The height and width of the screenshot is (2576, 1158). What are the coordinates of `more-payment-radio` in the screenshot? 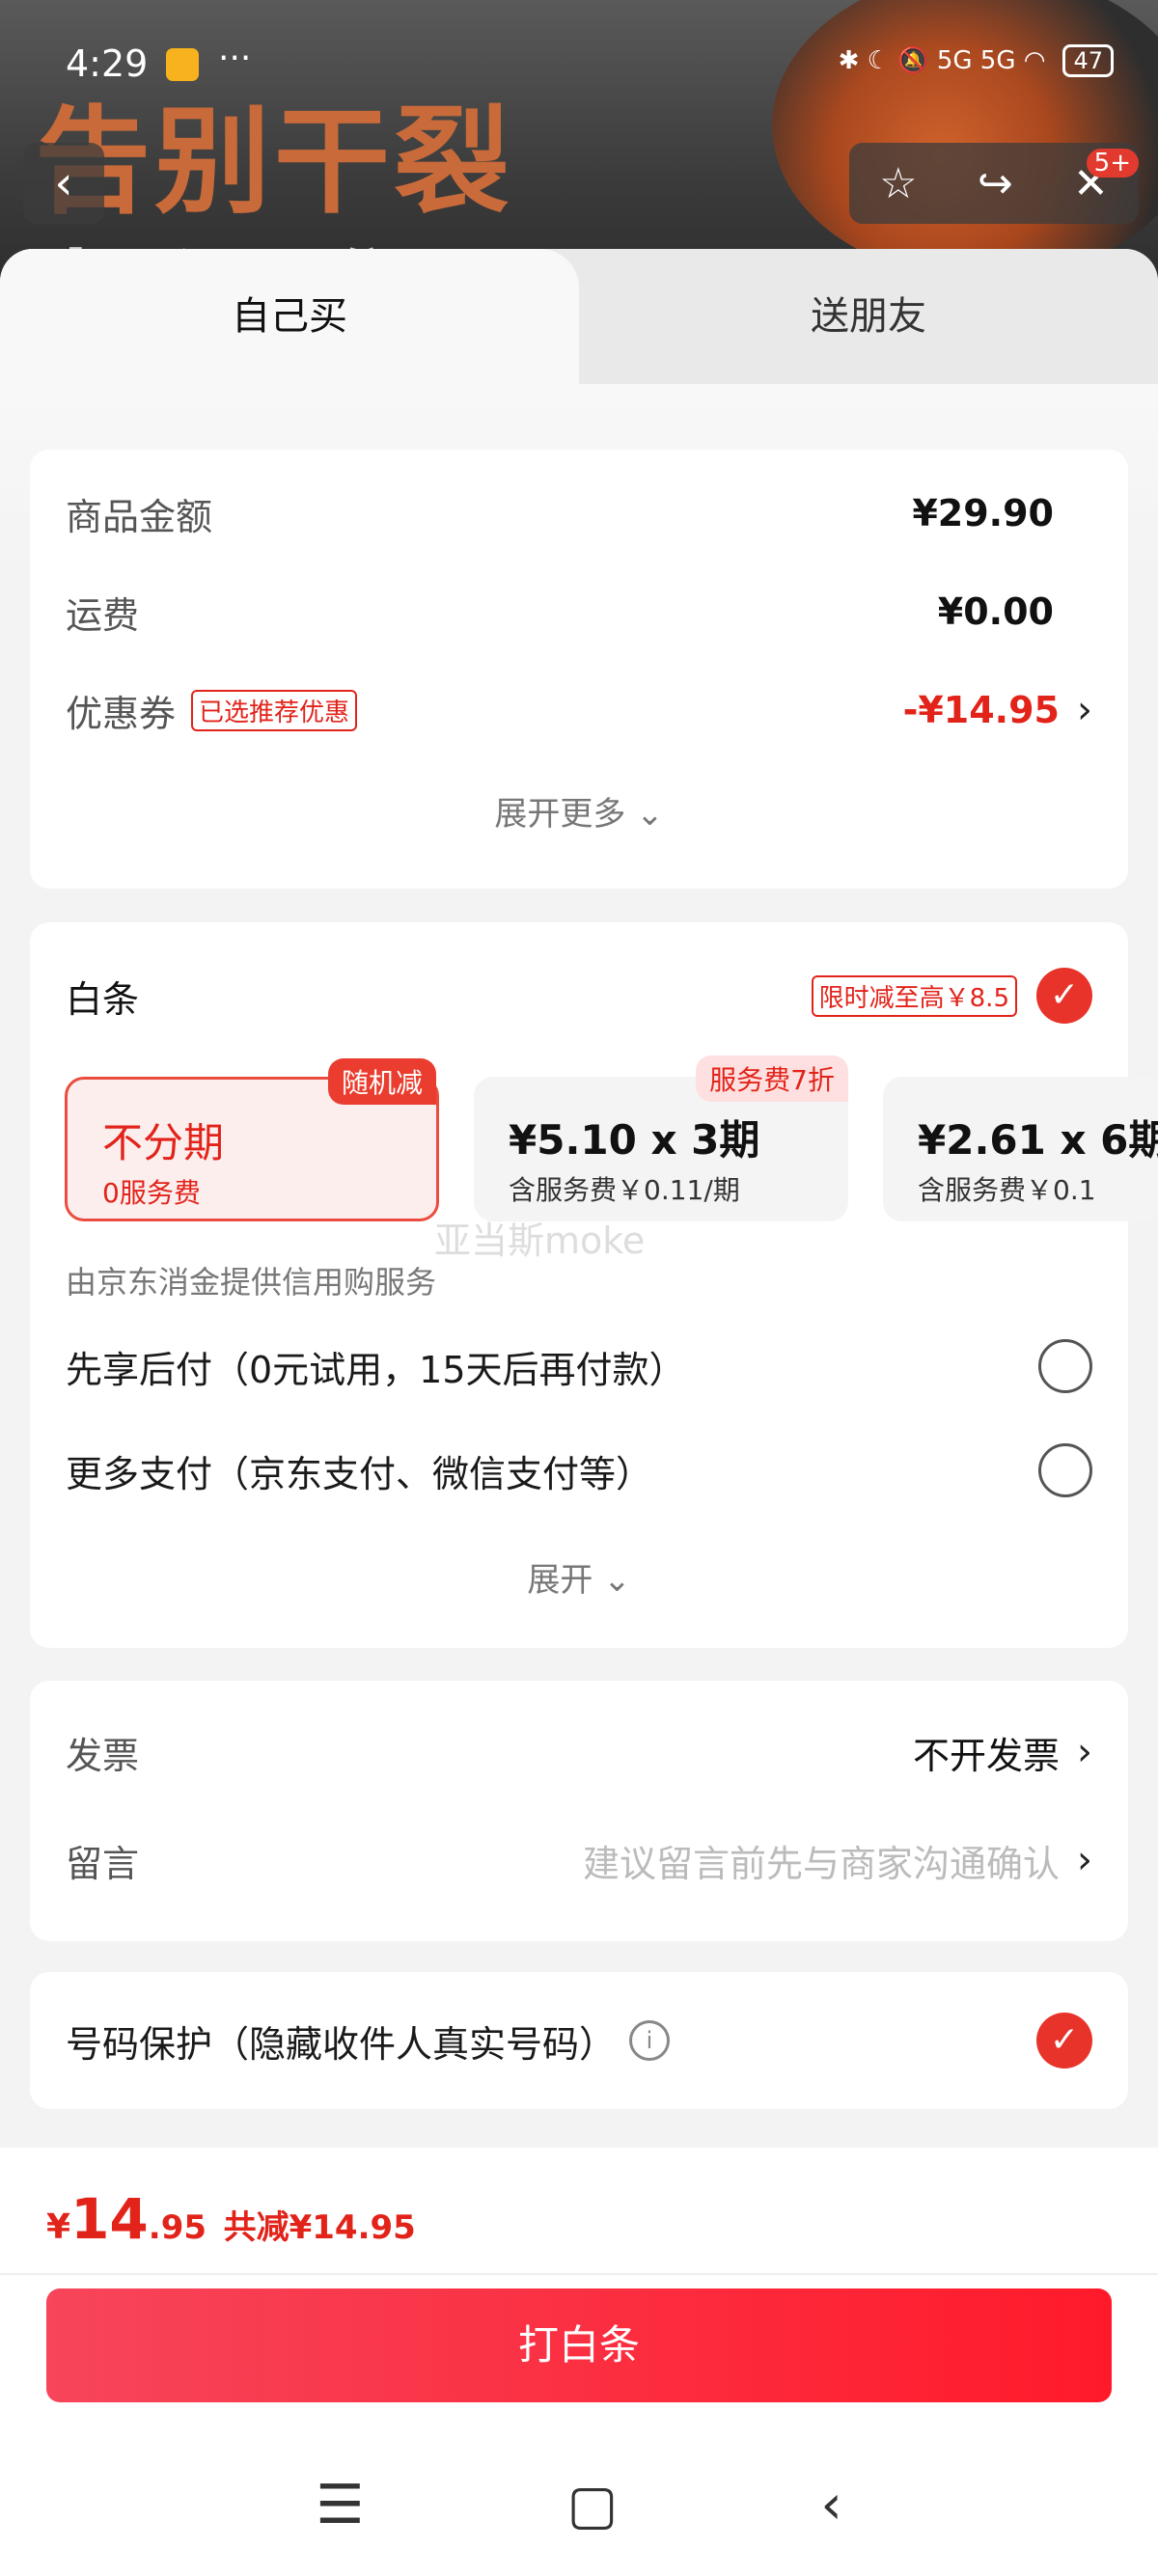 It's located at (1065, 1470).